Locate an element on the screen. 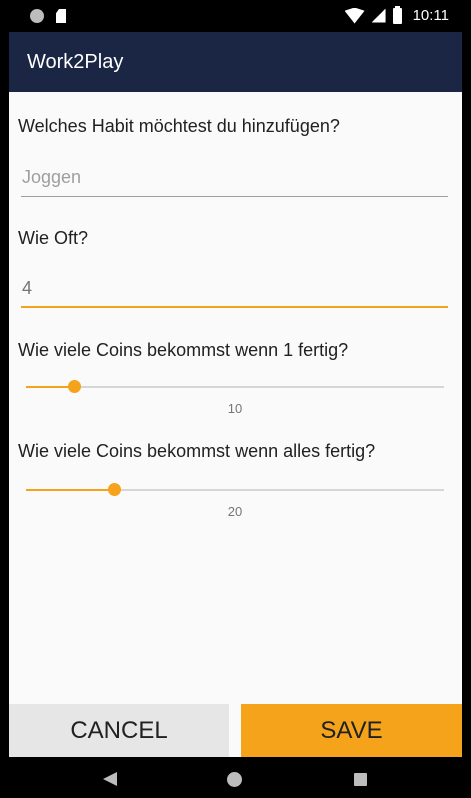  status-time: 10:11 is located at coordinates (430, 15).